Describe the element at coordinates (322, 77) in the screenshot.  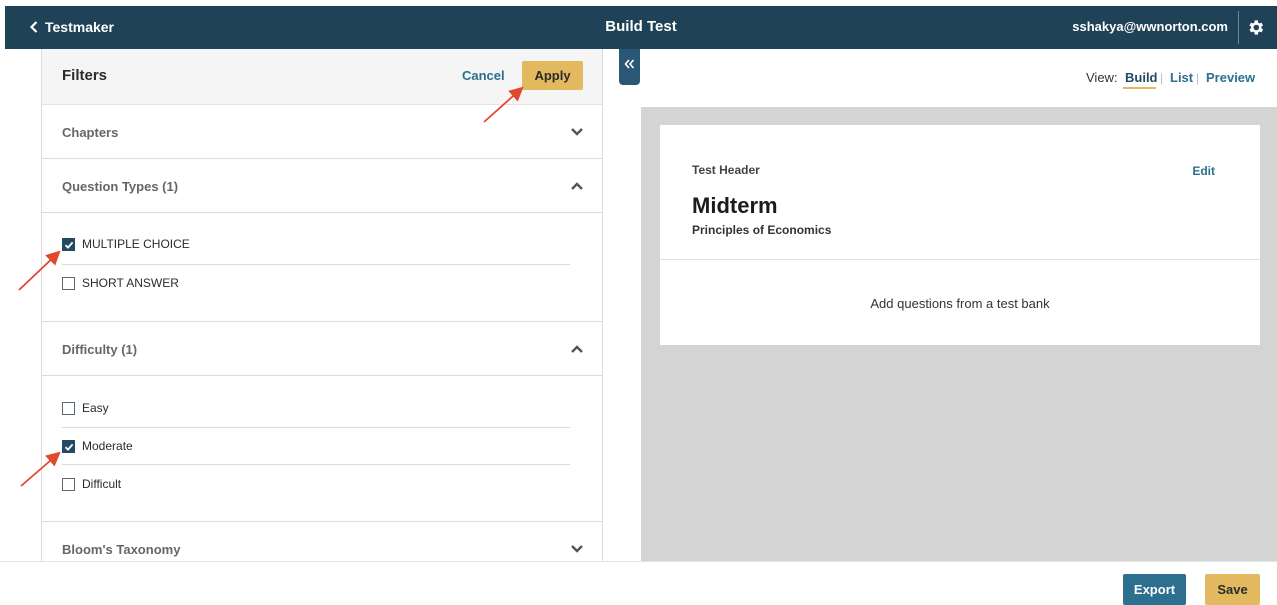
I see `filters-header: Filters Cancel Apply` at that location.